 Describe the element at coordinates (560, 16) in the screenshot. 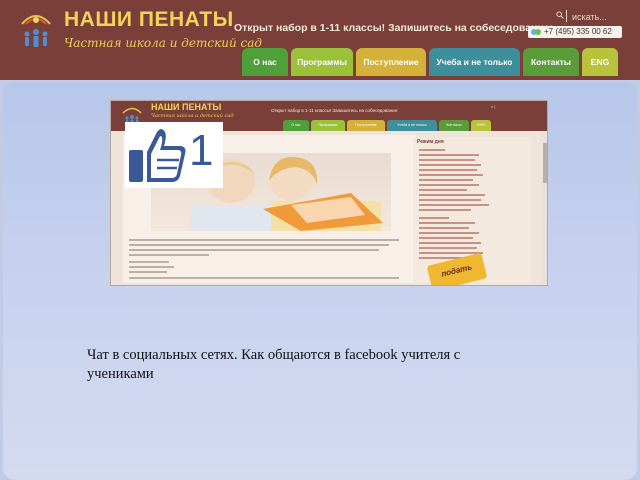

I see `search-icon` at that location.